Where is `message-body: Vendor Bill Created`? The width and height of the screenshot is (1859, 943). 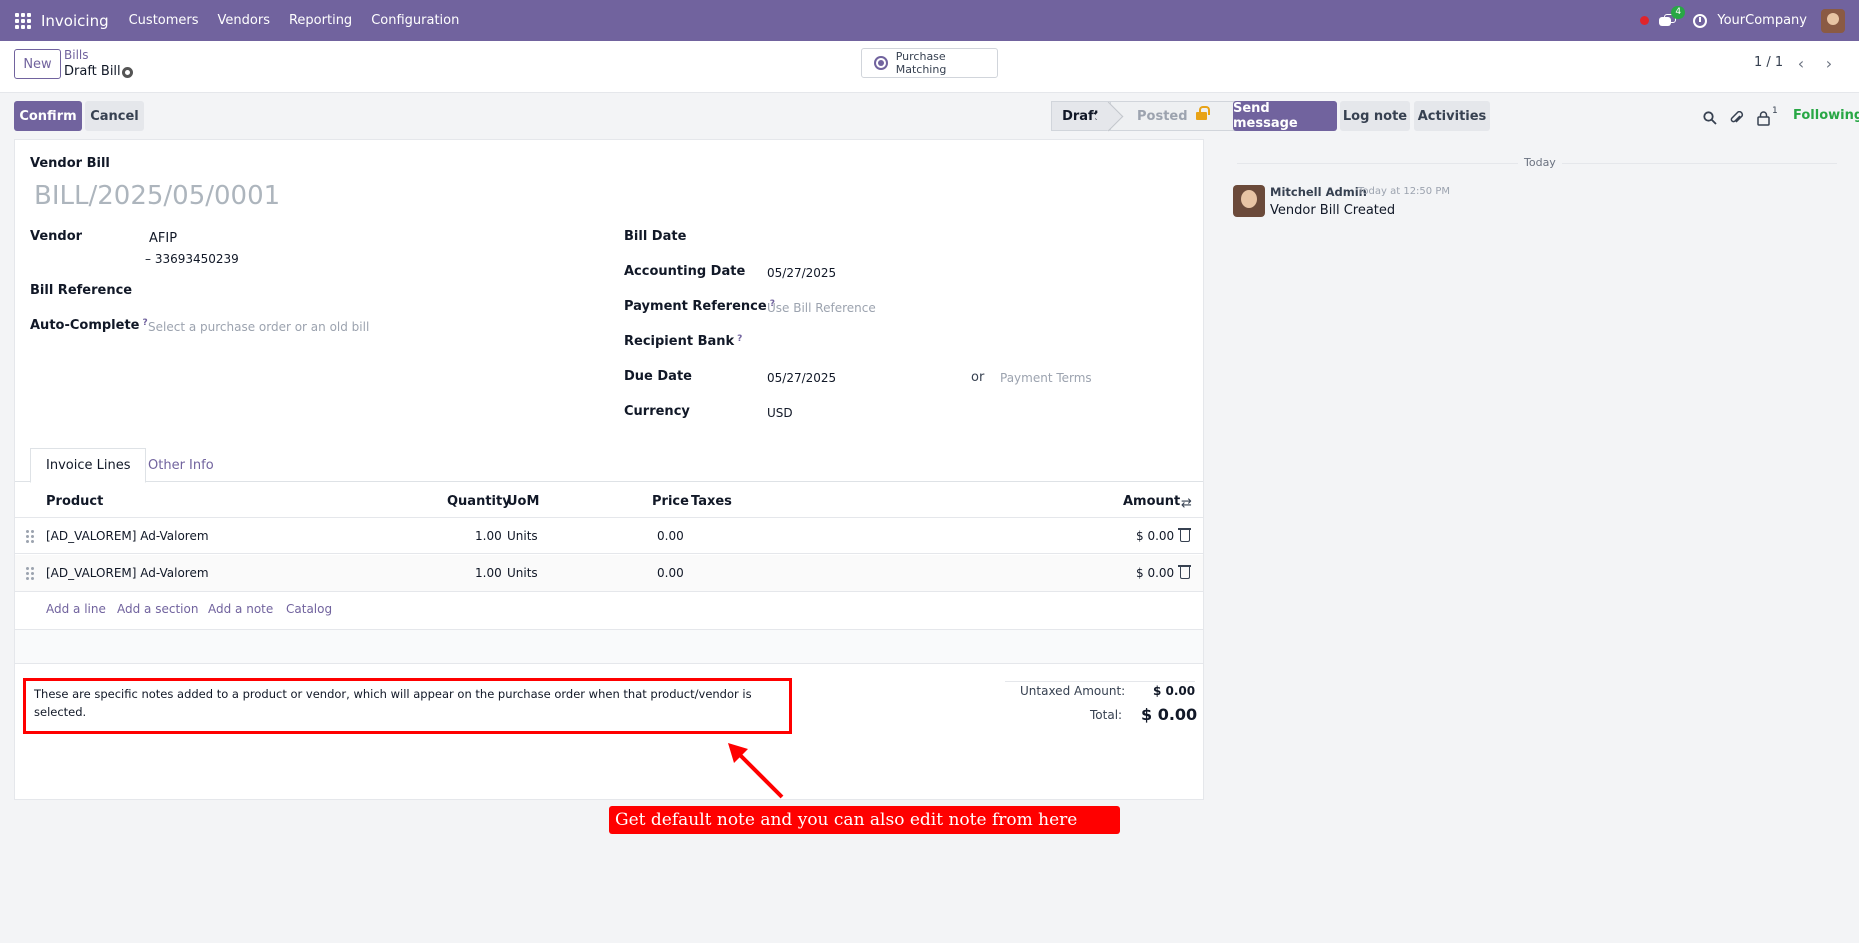 message-body: Vendor Bill Created is located at coordinates (1333, 210).